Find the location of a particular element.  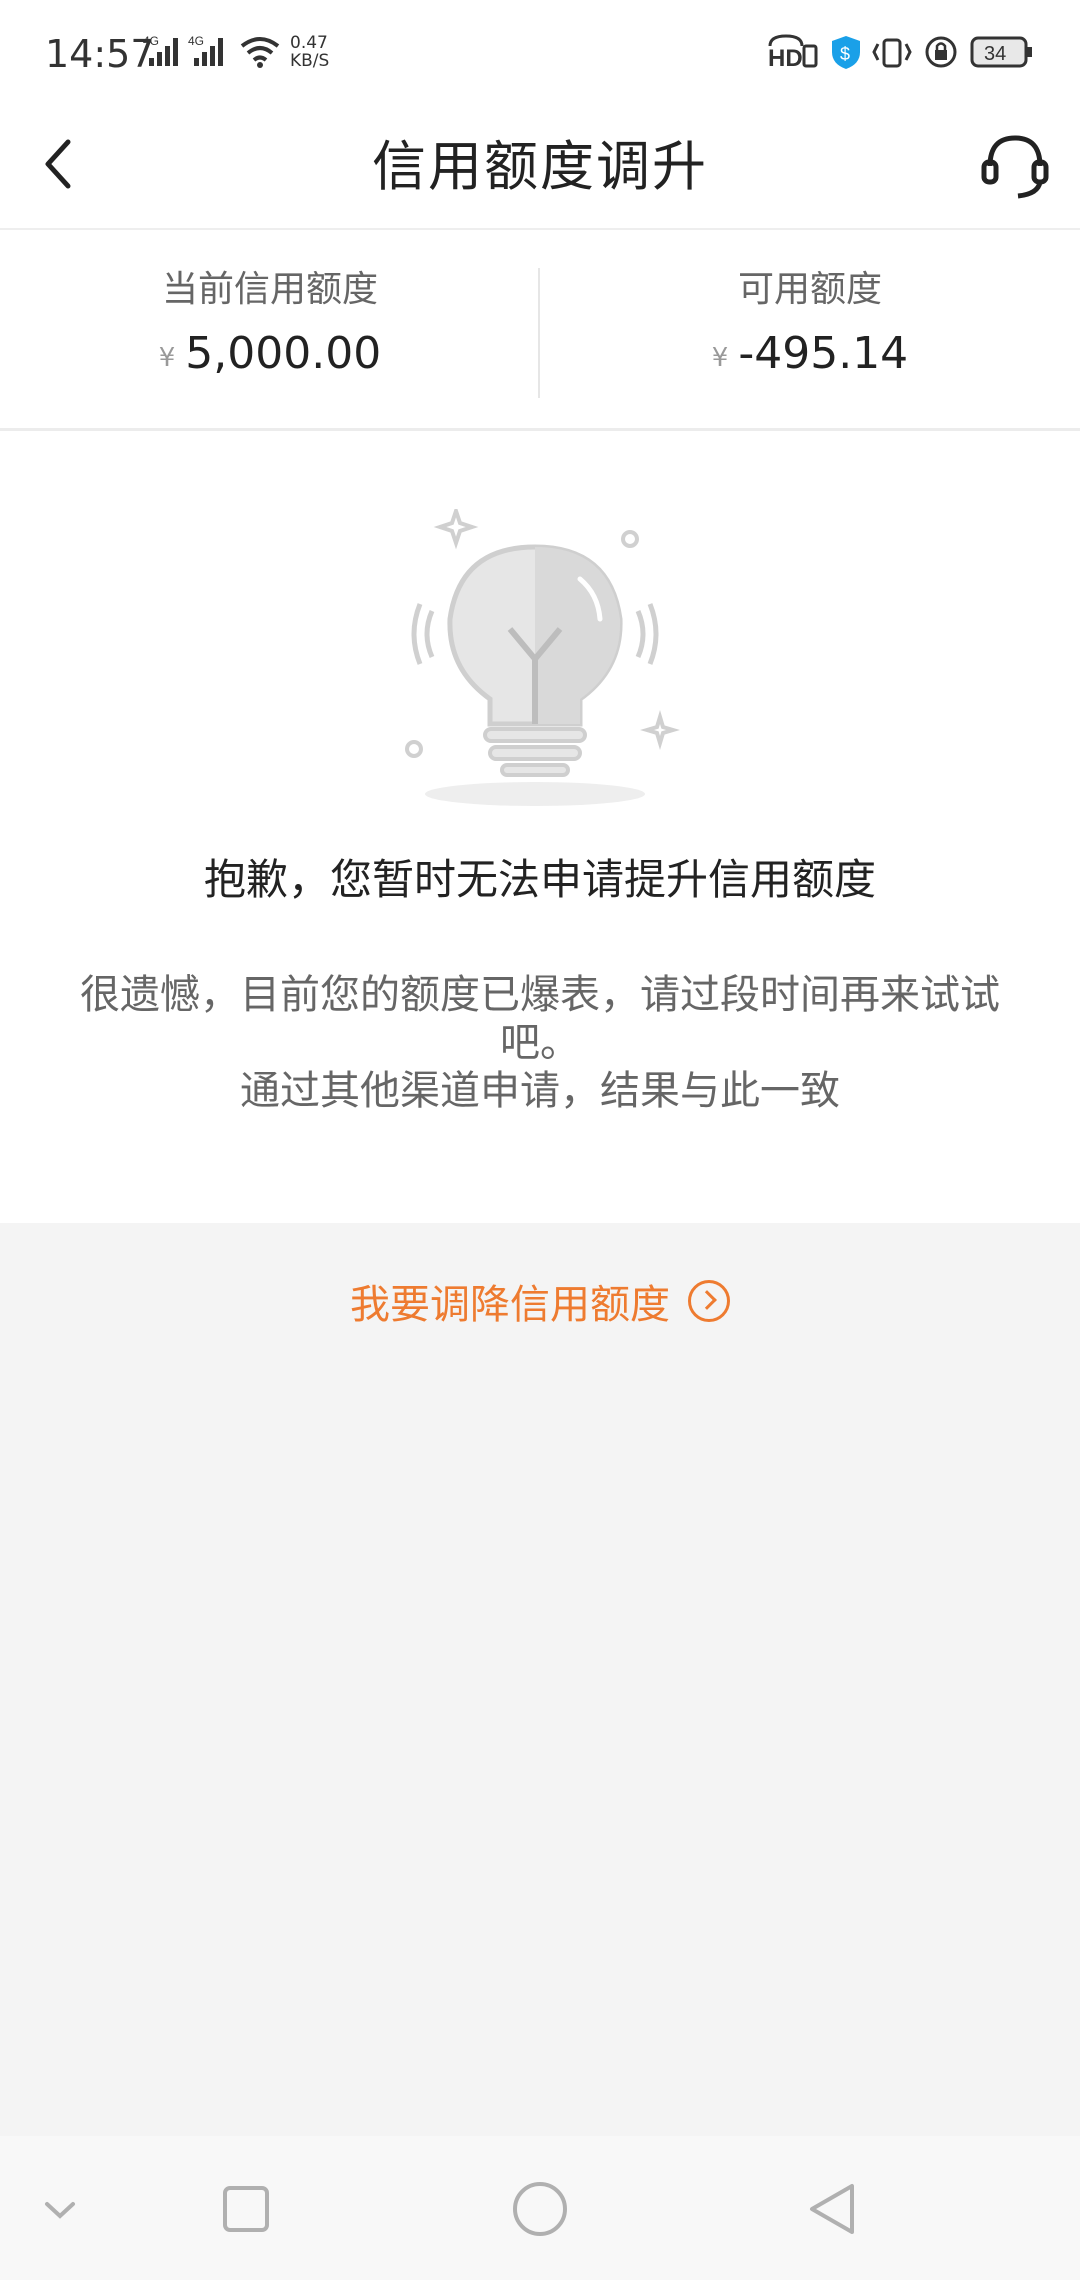

page-title: 信用额度调升 is located at coordinates (540, 166).